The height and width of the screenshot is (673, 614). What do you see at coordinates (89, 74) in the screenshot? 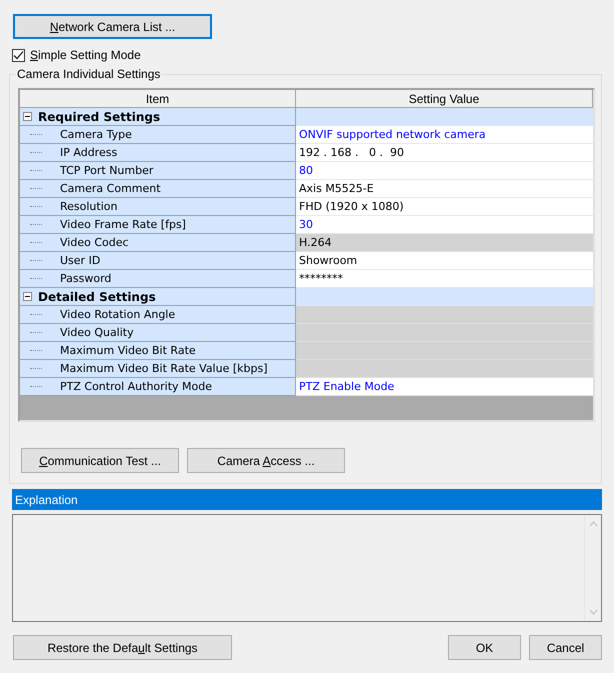
I see `group-title: Camera Individual Settings` at bounding box center [89, 74].